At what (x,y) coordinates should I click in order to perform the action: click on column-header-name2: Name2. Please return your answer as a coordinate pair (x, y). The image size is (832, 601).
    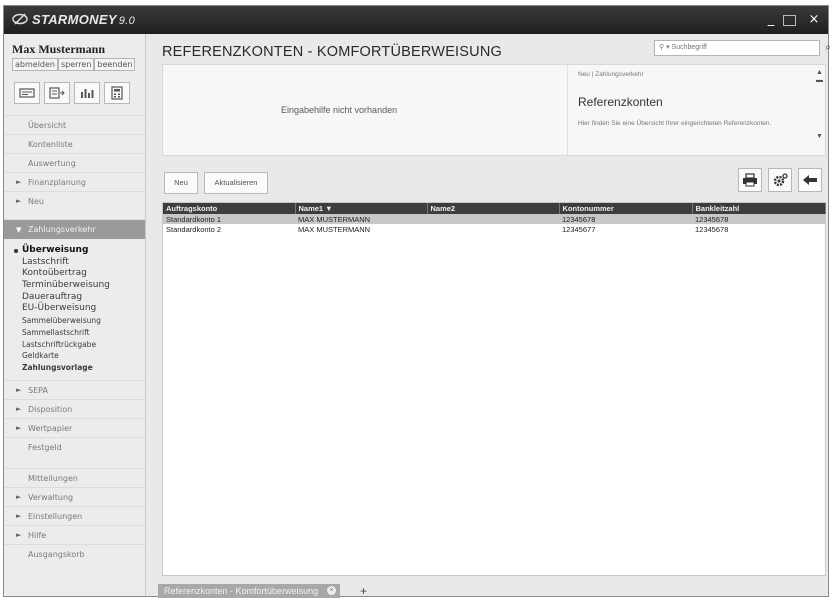
    Looking at the image, I should click on (493, 208).